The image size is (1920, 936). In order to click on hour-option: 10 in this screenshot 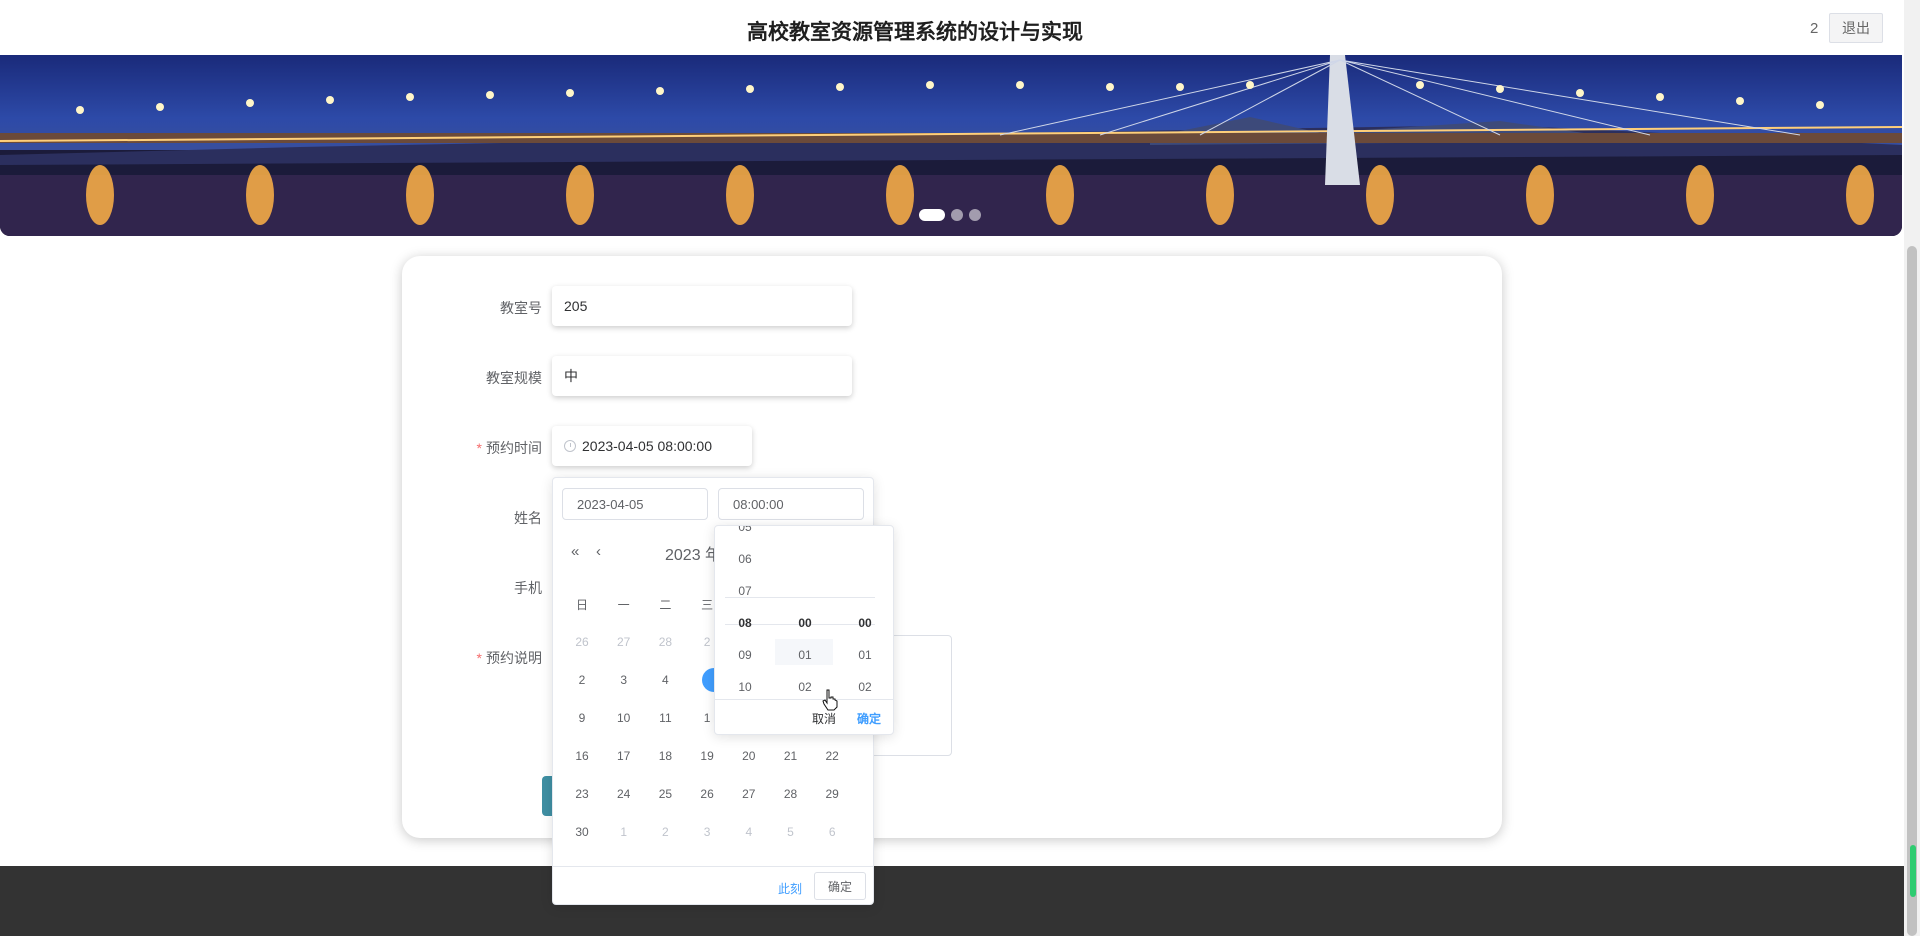, I will do `click(745, 687)`.